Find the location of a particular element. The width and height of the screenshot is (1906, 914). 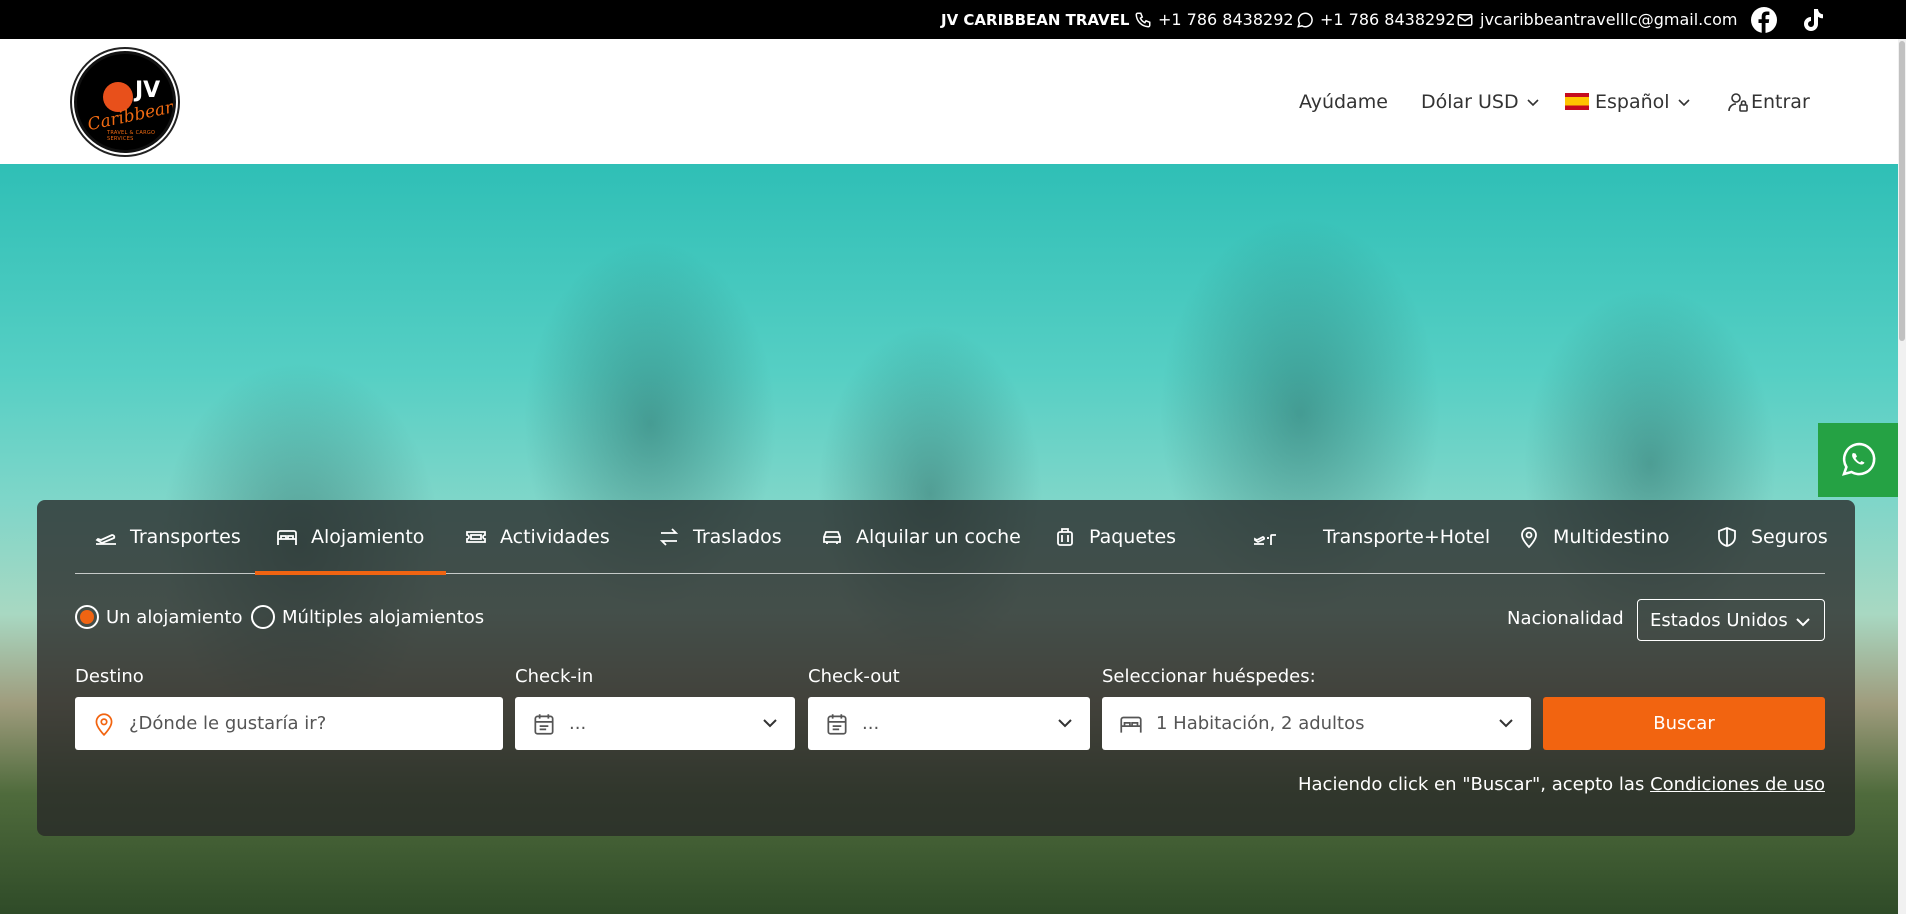

destination-label: Destino is located at coordinates (109, 676).